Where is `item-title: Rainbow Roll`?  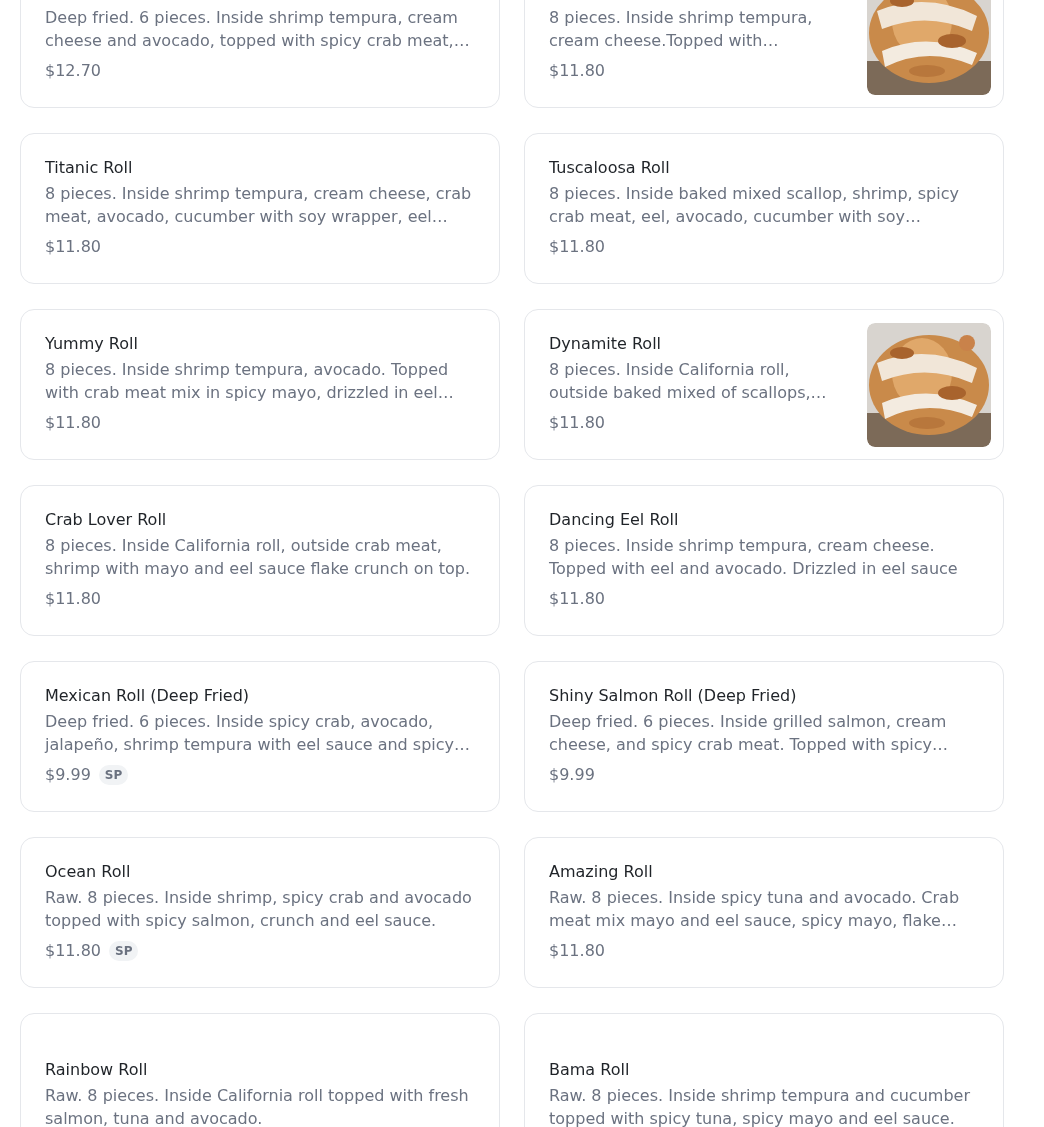
item-title: Rainbow Roll is located at coordinates (97, 1070).